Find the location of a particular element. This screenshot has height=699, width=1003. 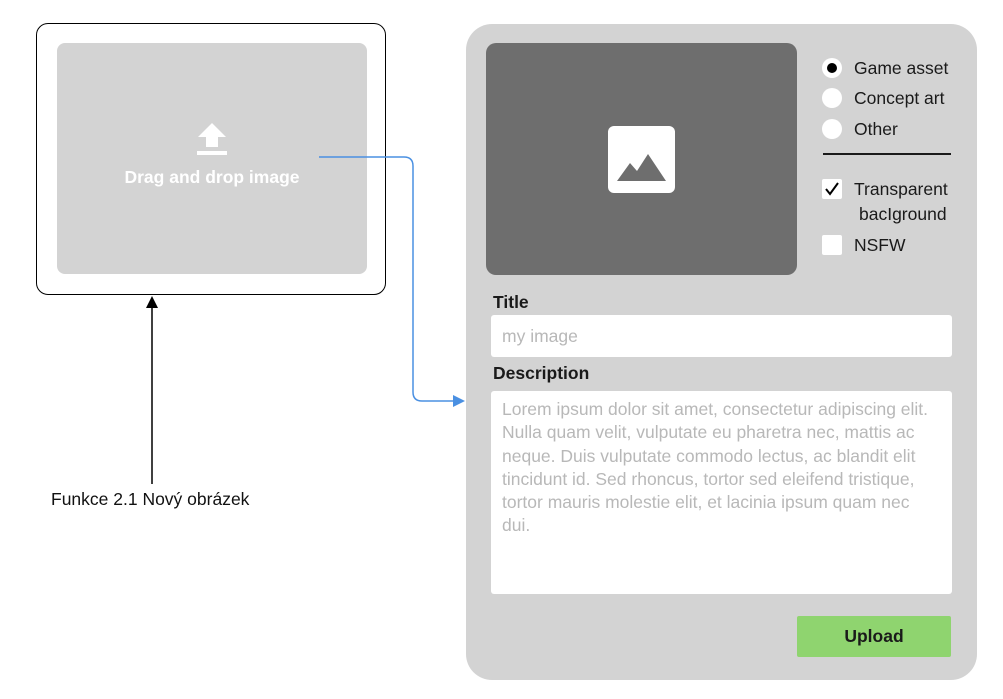

options-divider is located at coordinates (887, 154).